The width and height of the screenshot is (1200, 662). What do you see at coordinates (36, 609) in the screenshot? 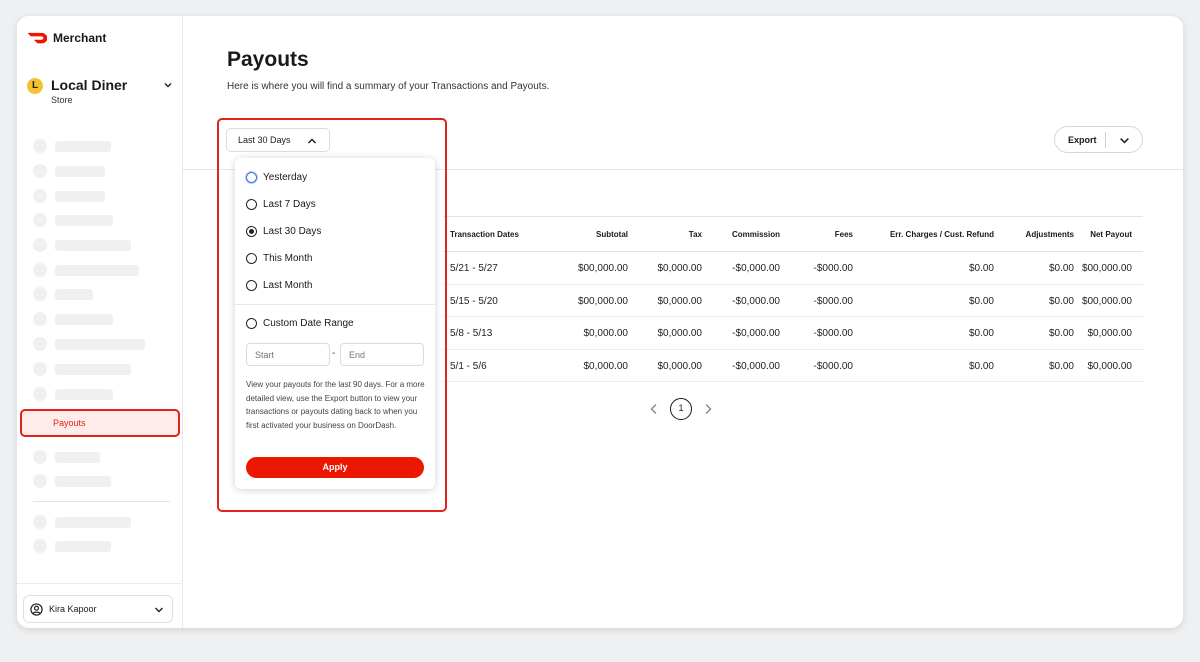
I see `user-circle-icon` at bounding box center [36, 609].